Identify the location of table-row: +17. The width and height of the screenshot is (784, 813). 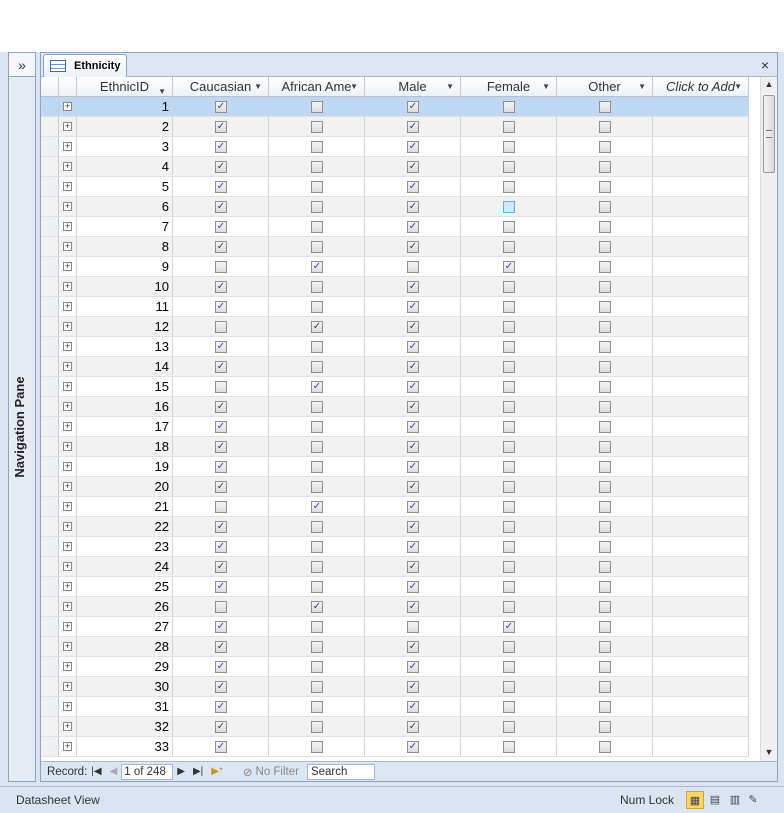
(395, 427).